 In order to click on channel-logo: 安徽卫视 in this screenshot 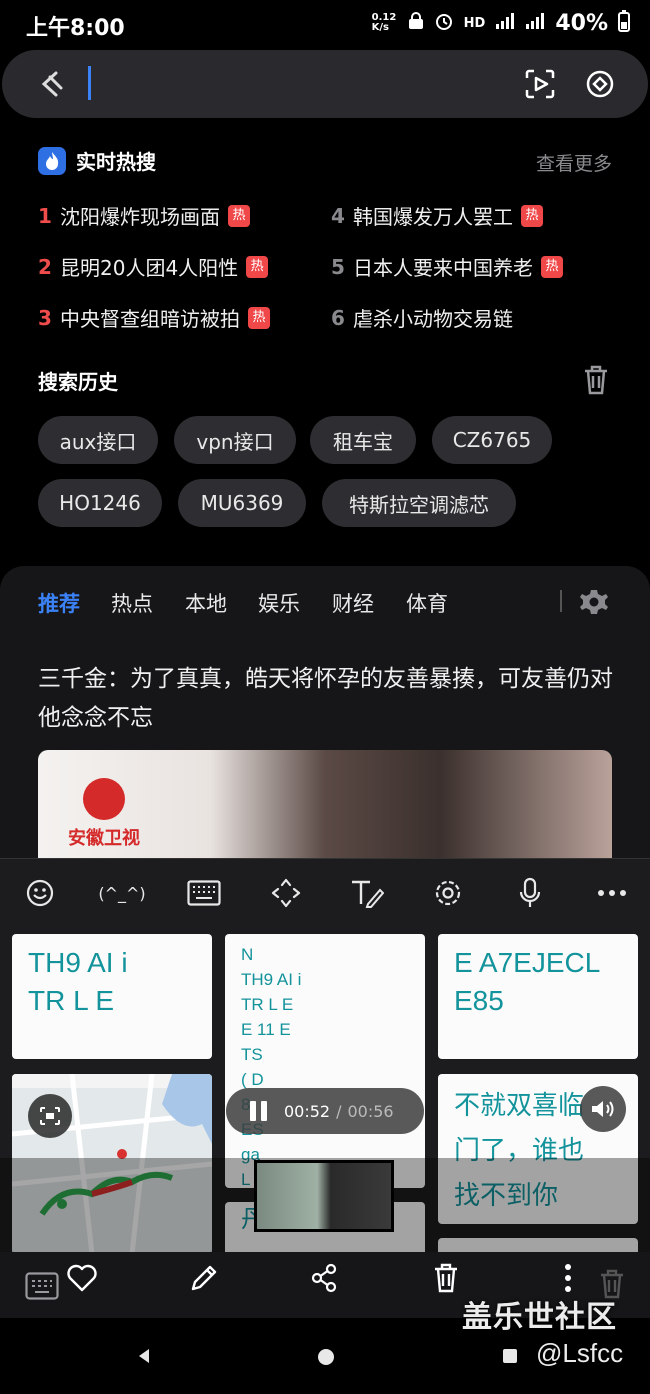, I will do `click(104, 814)`.